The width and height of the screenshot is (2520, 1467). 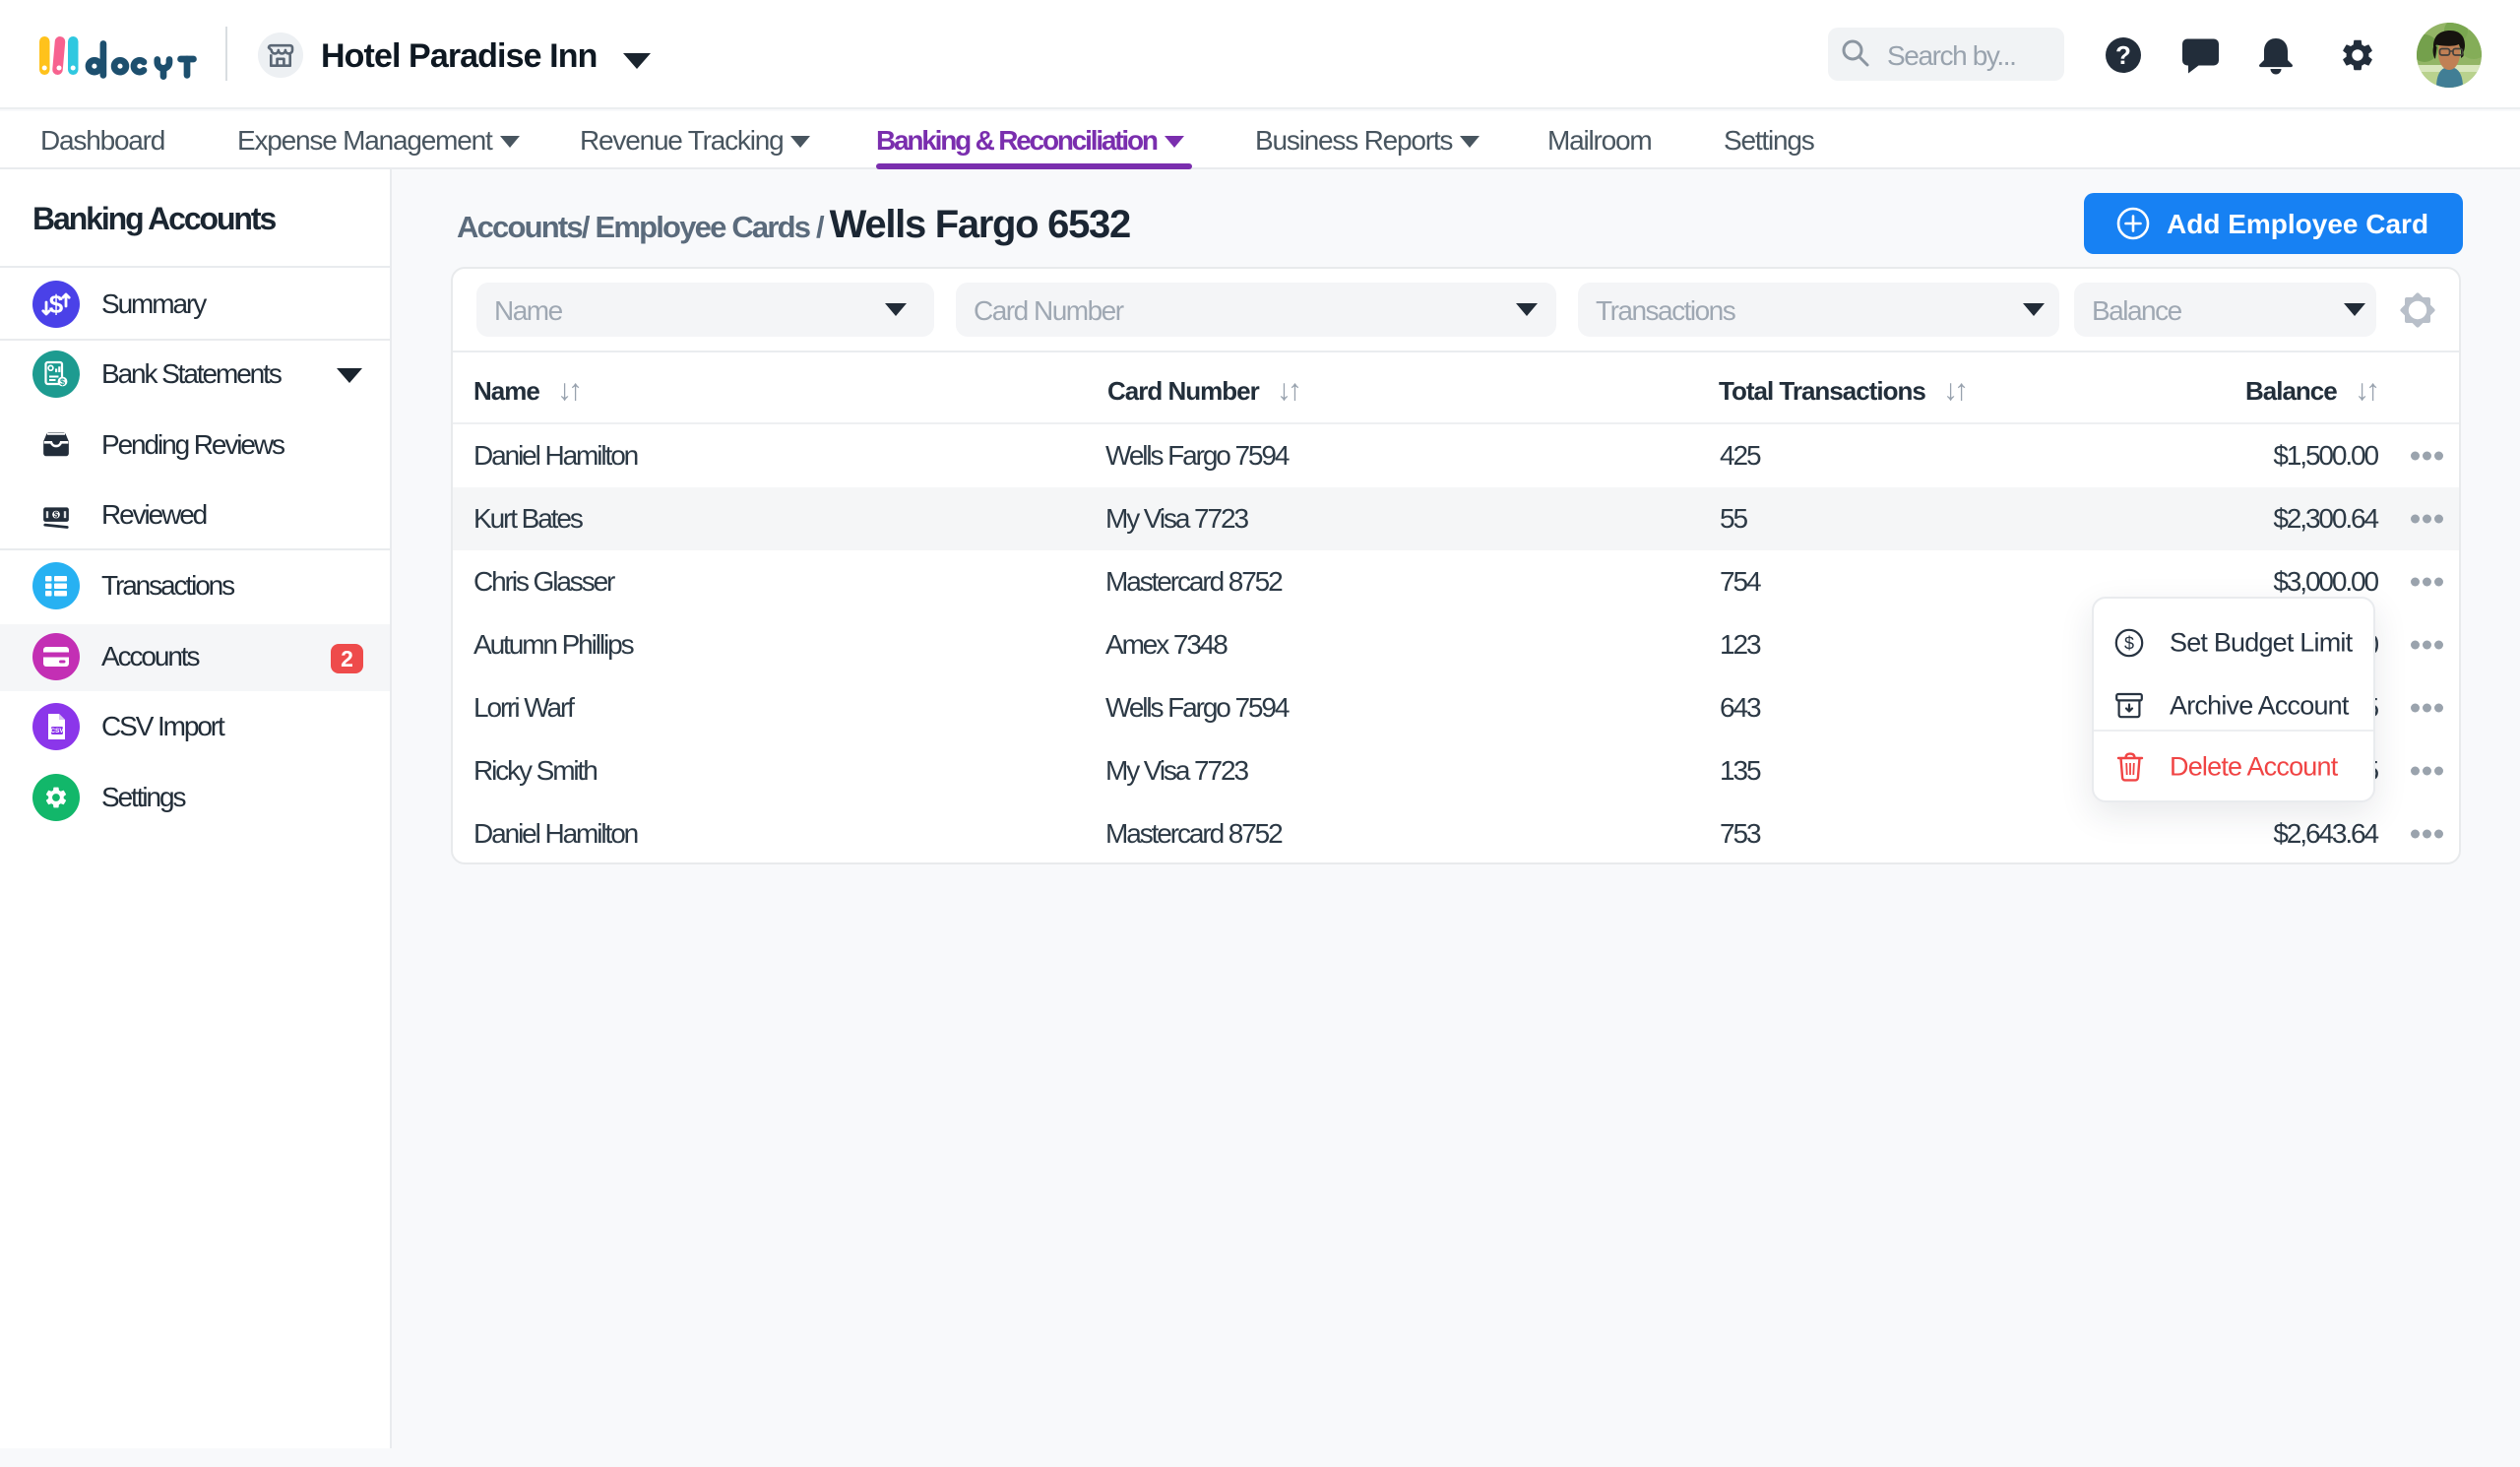 I want to click on svg-text: CSV, so click(x=57, y=731).